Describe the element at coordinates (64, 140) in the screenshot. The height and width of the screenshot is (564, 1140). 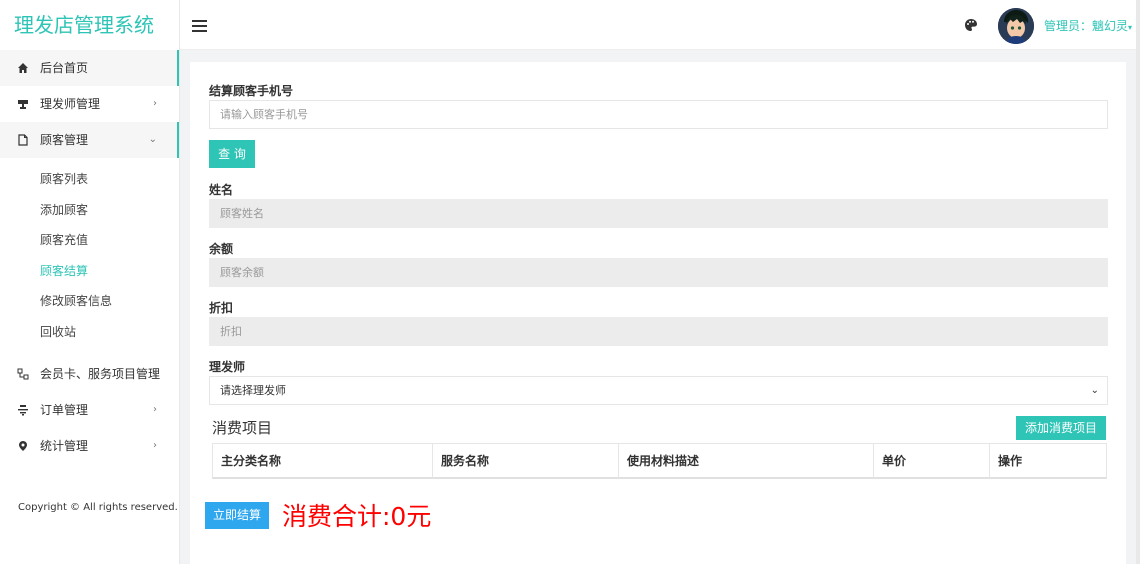
I see `sidebar-item-label: 顾客管理` at that location.